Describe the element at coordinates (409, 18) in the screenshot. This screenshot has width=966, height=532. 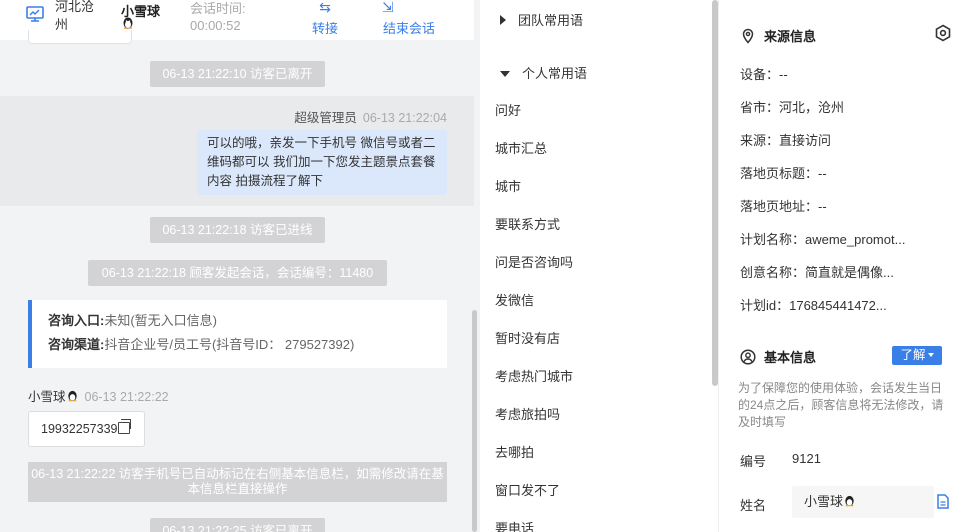
I see `end-session-button: ⇲ 结束会话` at that location.